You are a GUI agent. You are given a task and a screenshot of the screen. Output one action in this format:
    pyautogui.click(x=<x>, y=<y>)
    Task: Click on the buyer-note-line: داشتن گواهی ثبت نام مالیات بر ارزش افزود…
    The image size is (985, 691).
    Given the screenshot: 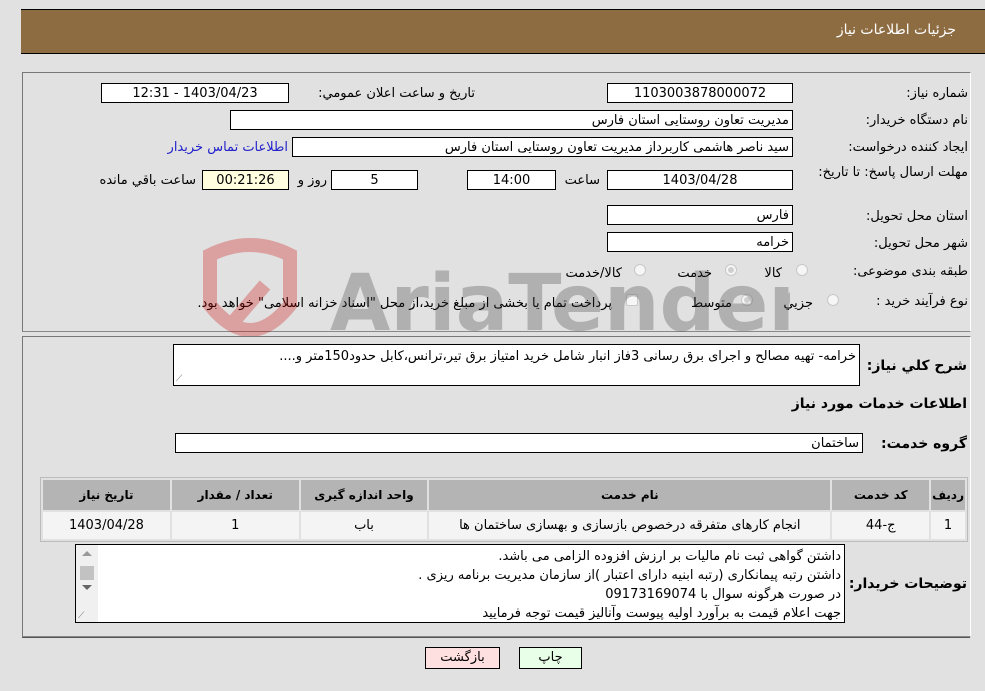 What is the action you would take?
    pyautogui.click(x=669, y=556)
    